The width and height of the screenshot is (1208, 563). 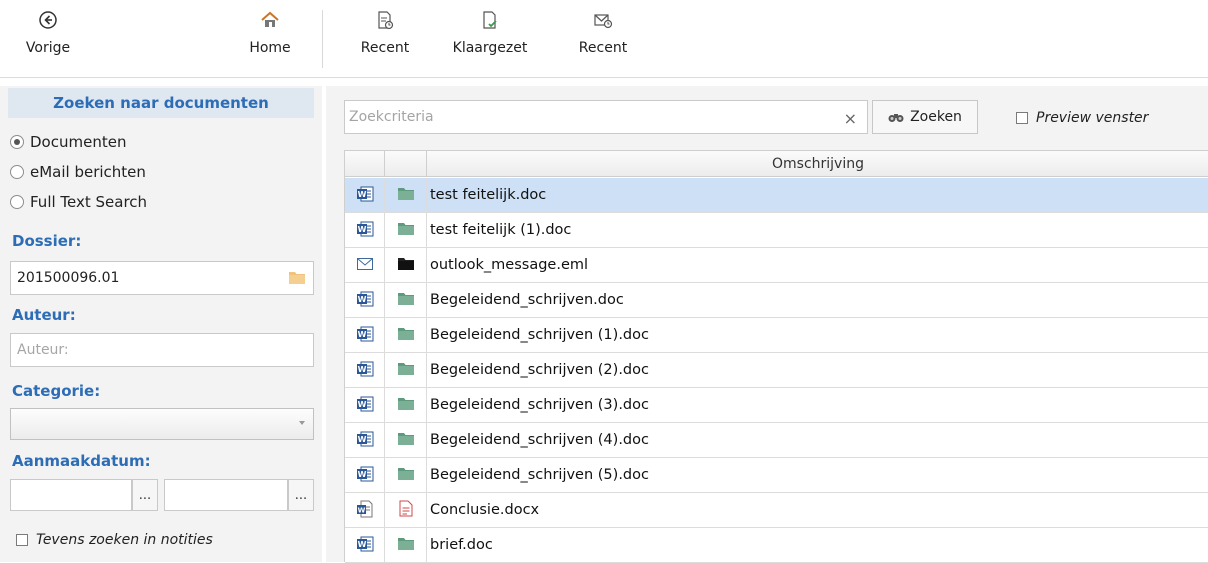 What do you see at coordinates (385, 48) in the screenshot?
I see `recent-documents-label: Recent` at bounding box center [385, 48].